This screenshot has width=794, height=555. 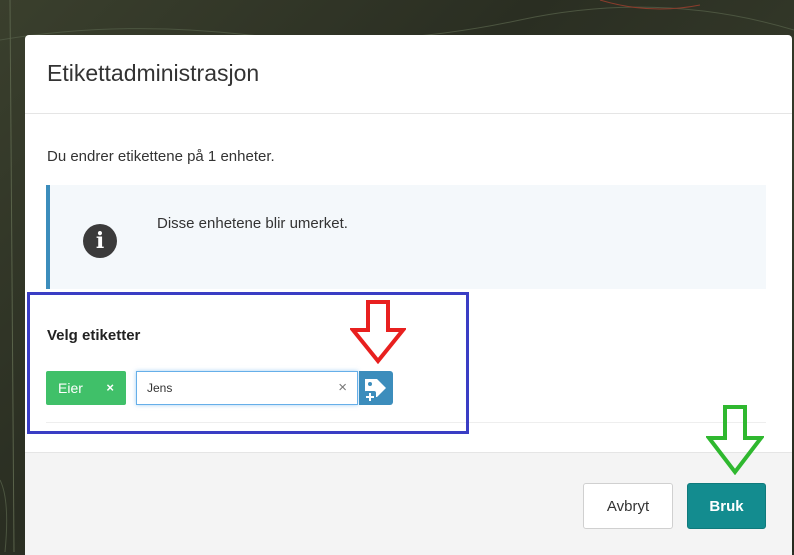 I want to click on dialog-intro-text: Du endrer etikettene på 1 enheter., so click(x=161, y=156).